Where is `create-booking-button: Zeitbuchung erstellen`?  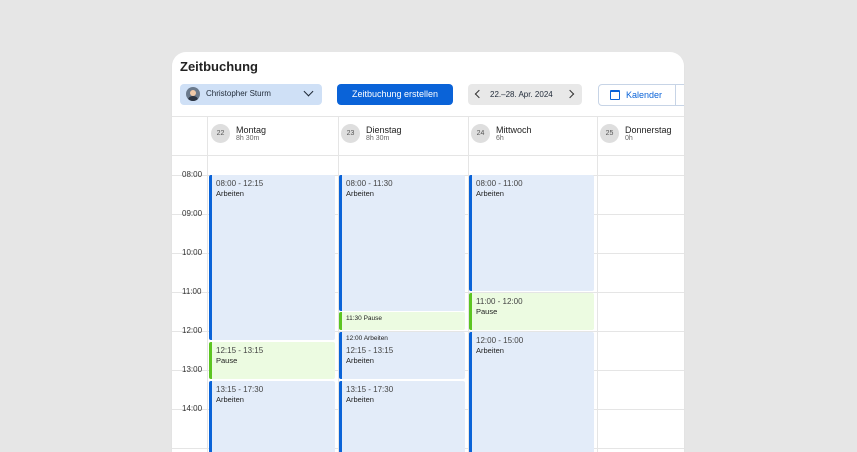
create-booking-button: Zeitbuchung erstellen is located at coordinates (395, 94).